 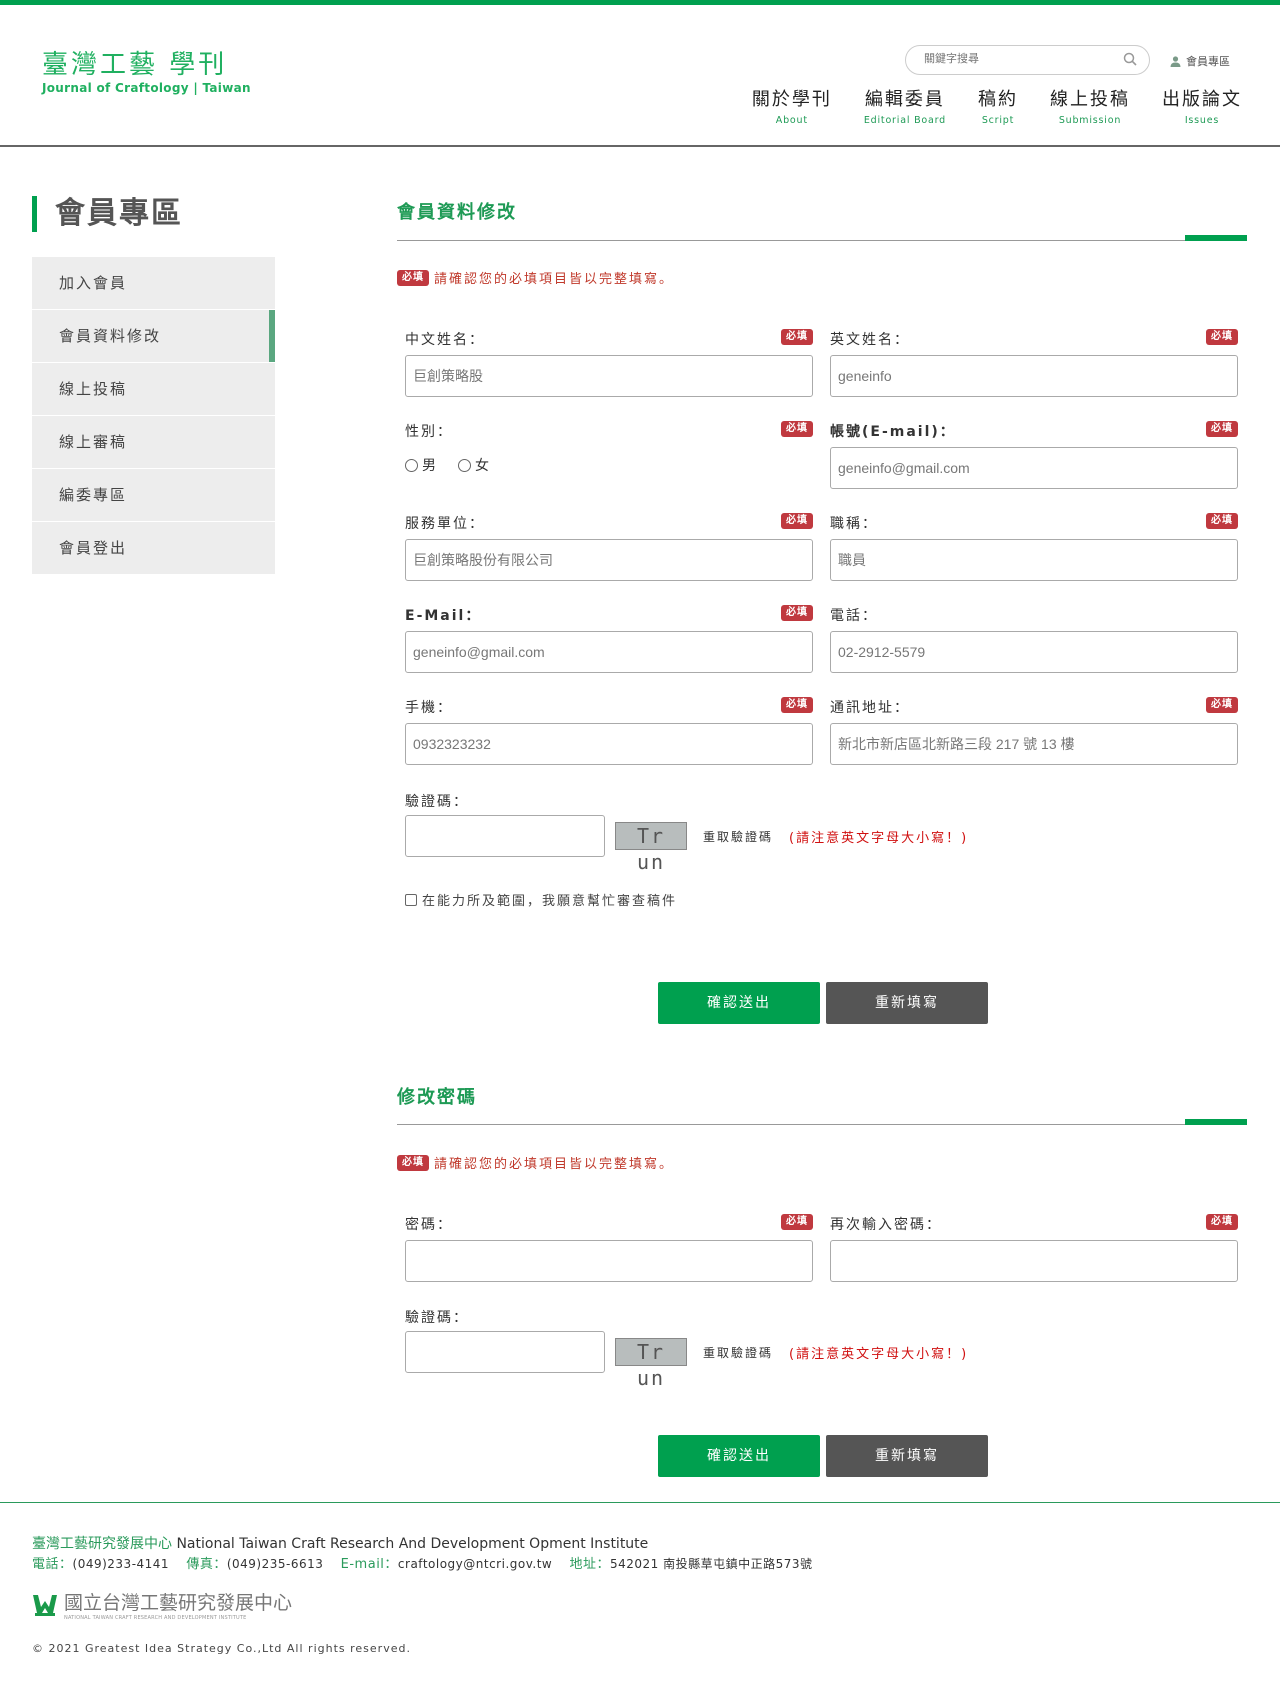 I want to click on footer-divider, so click(x=640, y=1502).